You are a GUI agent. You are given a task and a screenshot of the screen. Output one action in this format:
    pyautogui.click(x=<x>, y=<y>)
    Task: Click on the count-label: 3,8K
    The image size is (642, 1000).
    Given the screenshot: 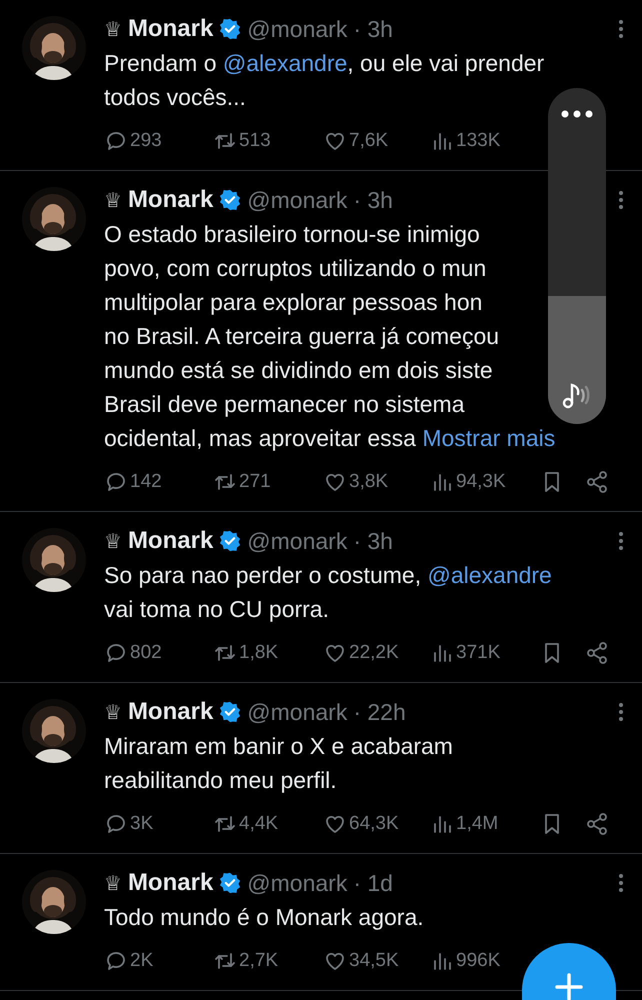 What is the action you would take?
    pyautogui.click(x=368, y=482)
    